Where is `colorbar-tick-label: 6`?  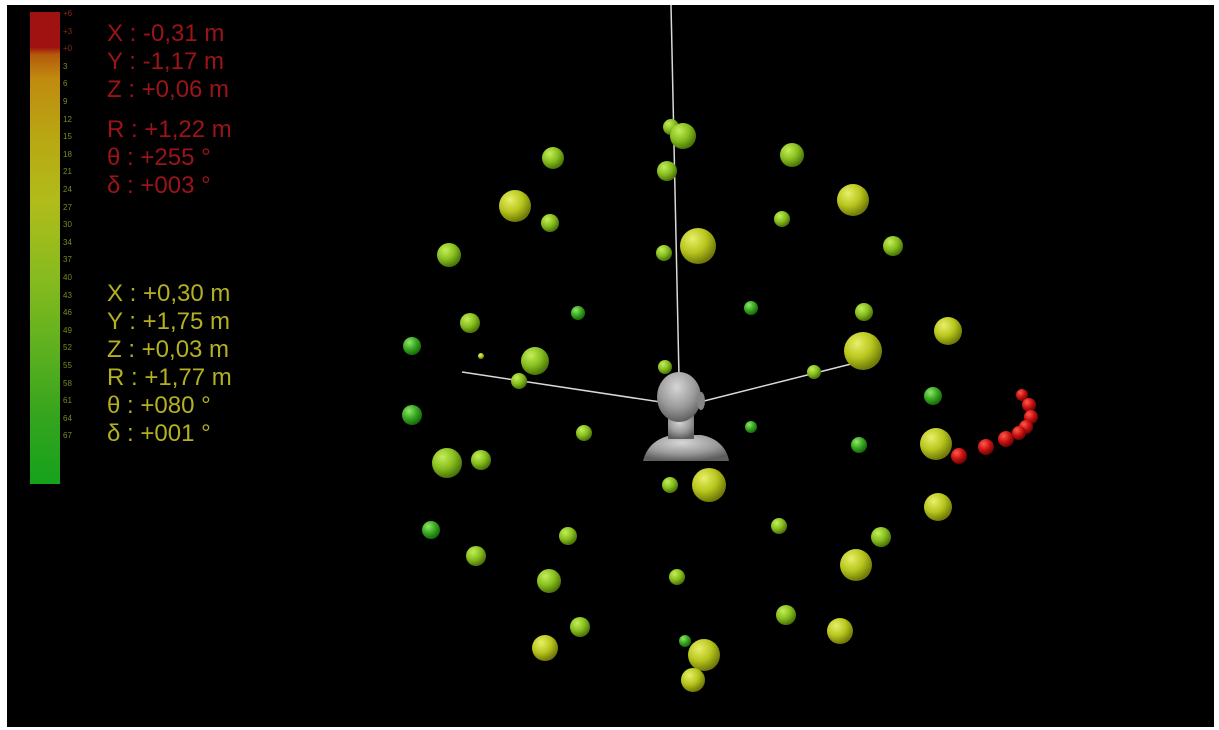
colorbar-tick-label: 6 is located at coordinates (65, 84).